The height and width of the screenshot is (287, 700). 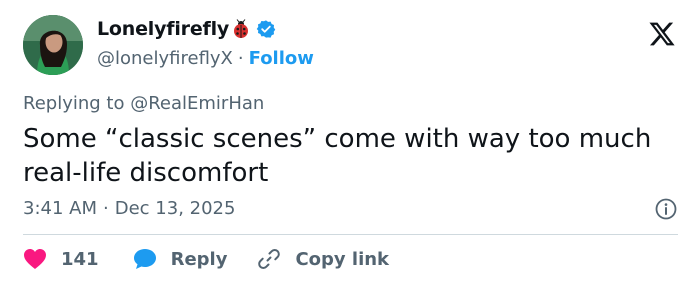 What do you see at coordinates (350, 234) in the screenshot?
I see `divider` at bounding box center [350, 234].